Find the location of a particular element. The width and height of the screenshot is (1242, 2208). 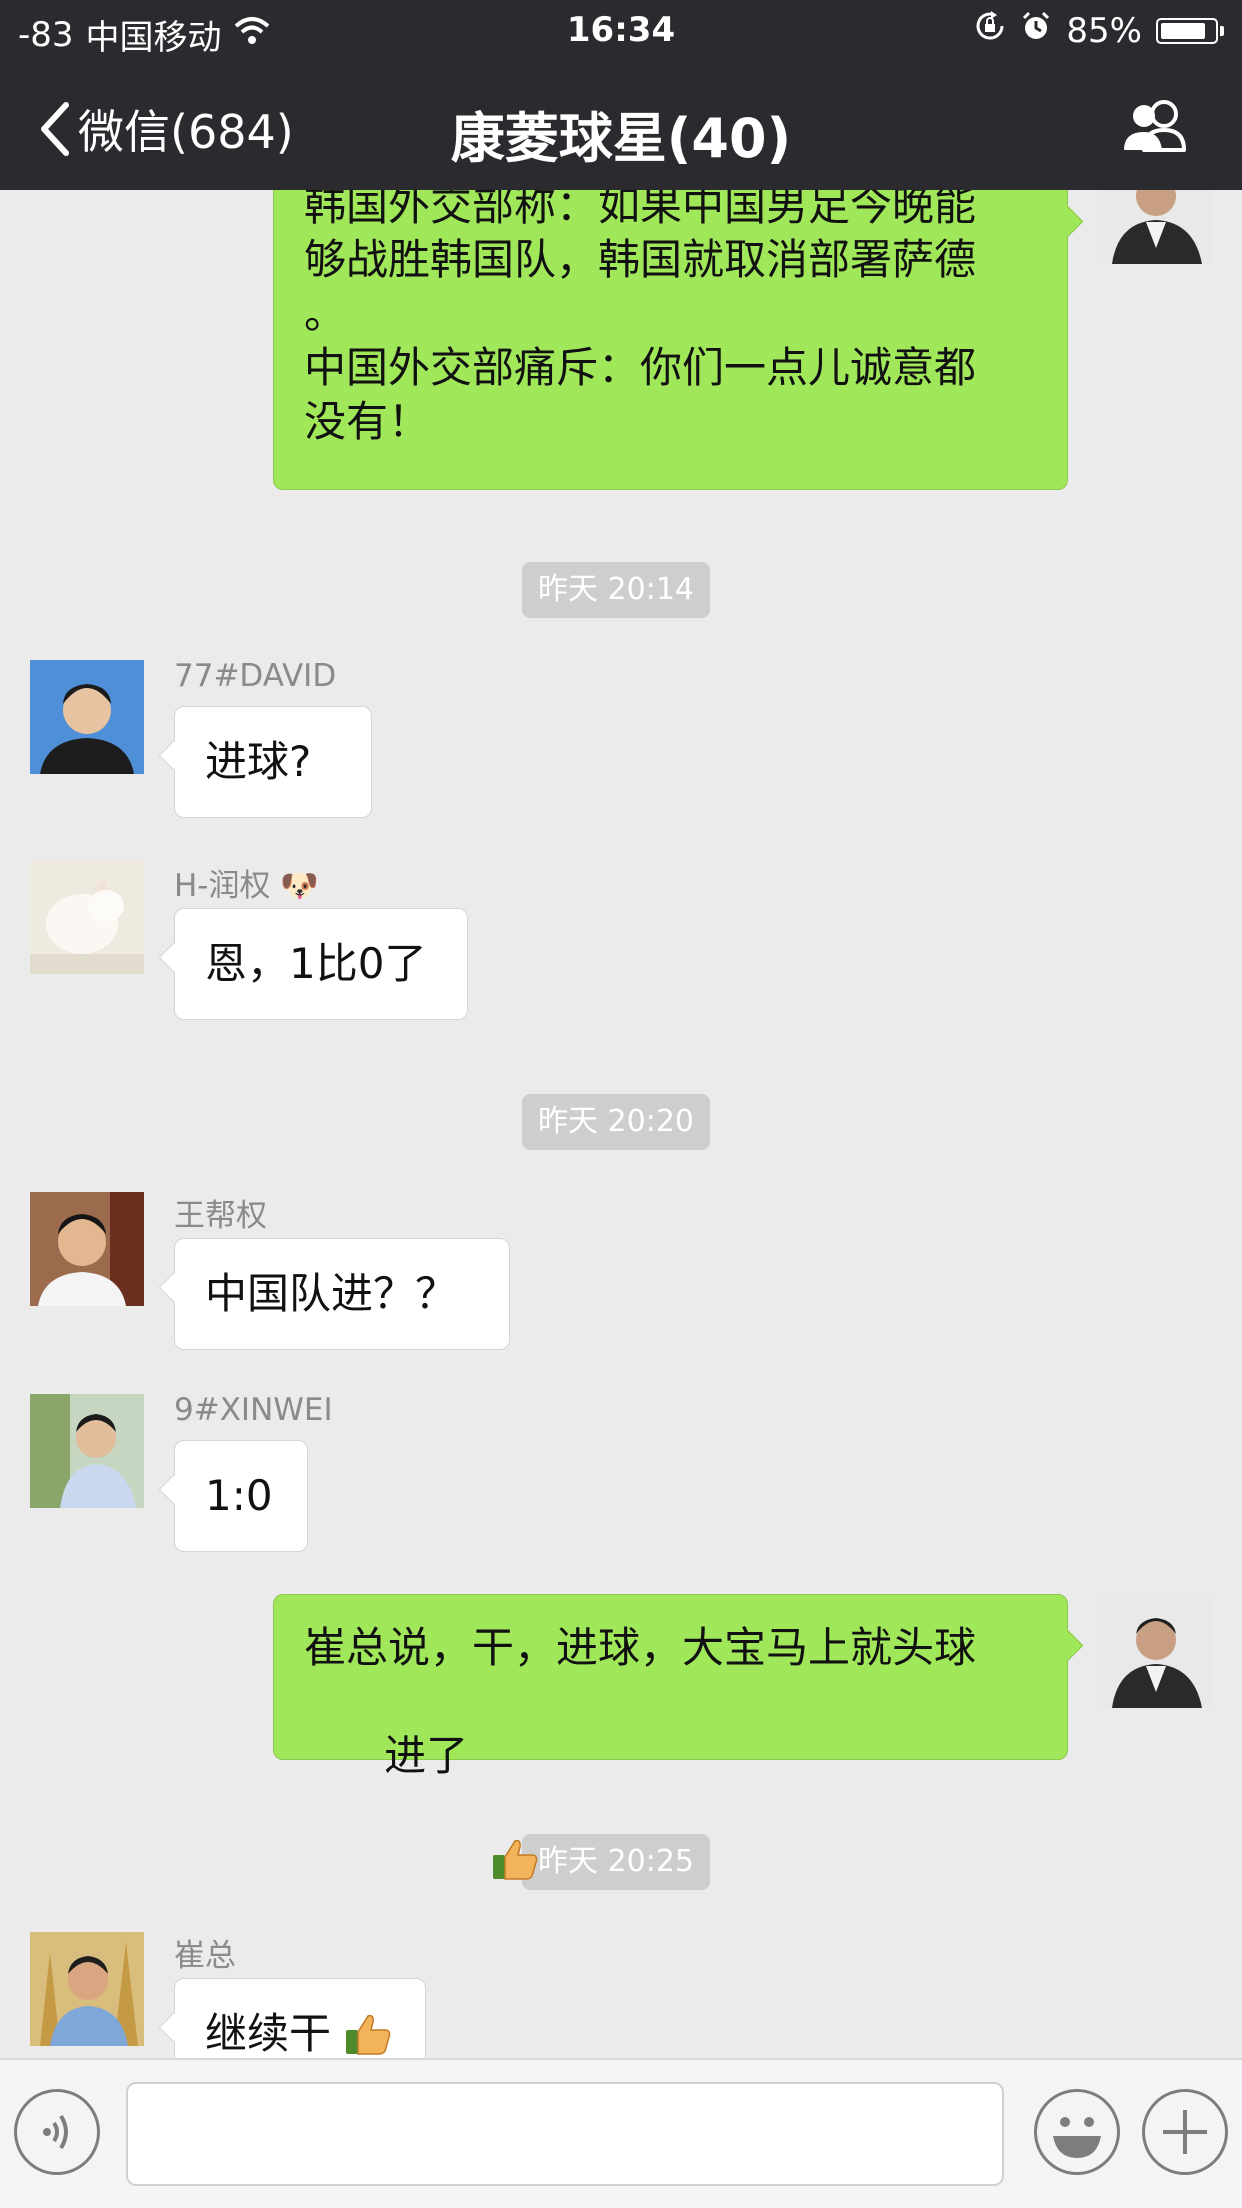

timestamp-pill: 昨天 20:20 is located at coordinates (616, 1122).